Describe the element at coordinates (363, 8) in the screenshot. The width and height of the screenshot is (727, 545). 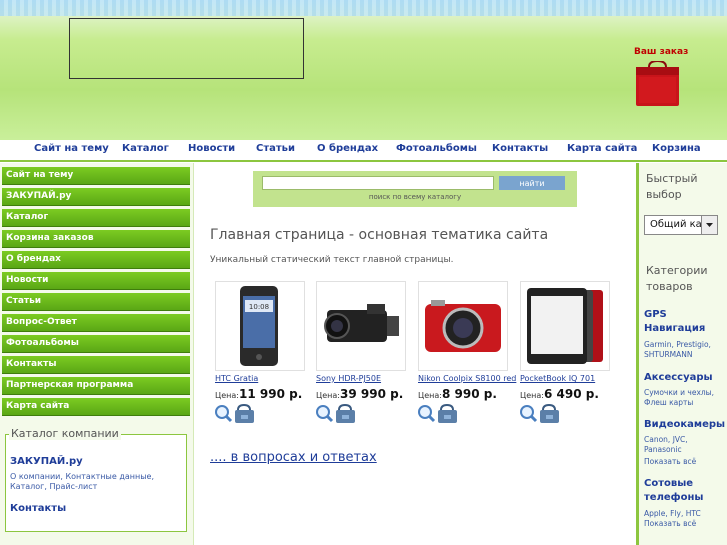
I see `header-stripe` at that location.